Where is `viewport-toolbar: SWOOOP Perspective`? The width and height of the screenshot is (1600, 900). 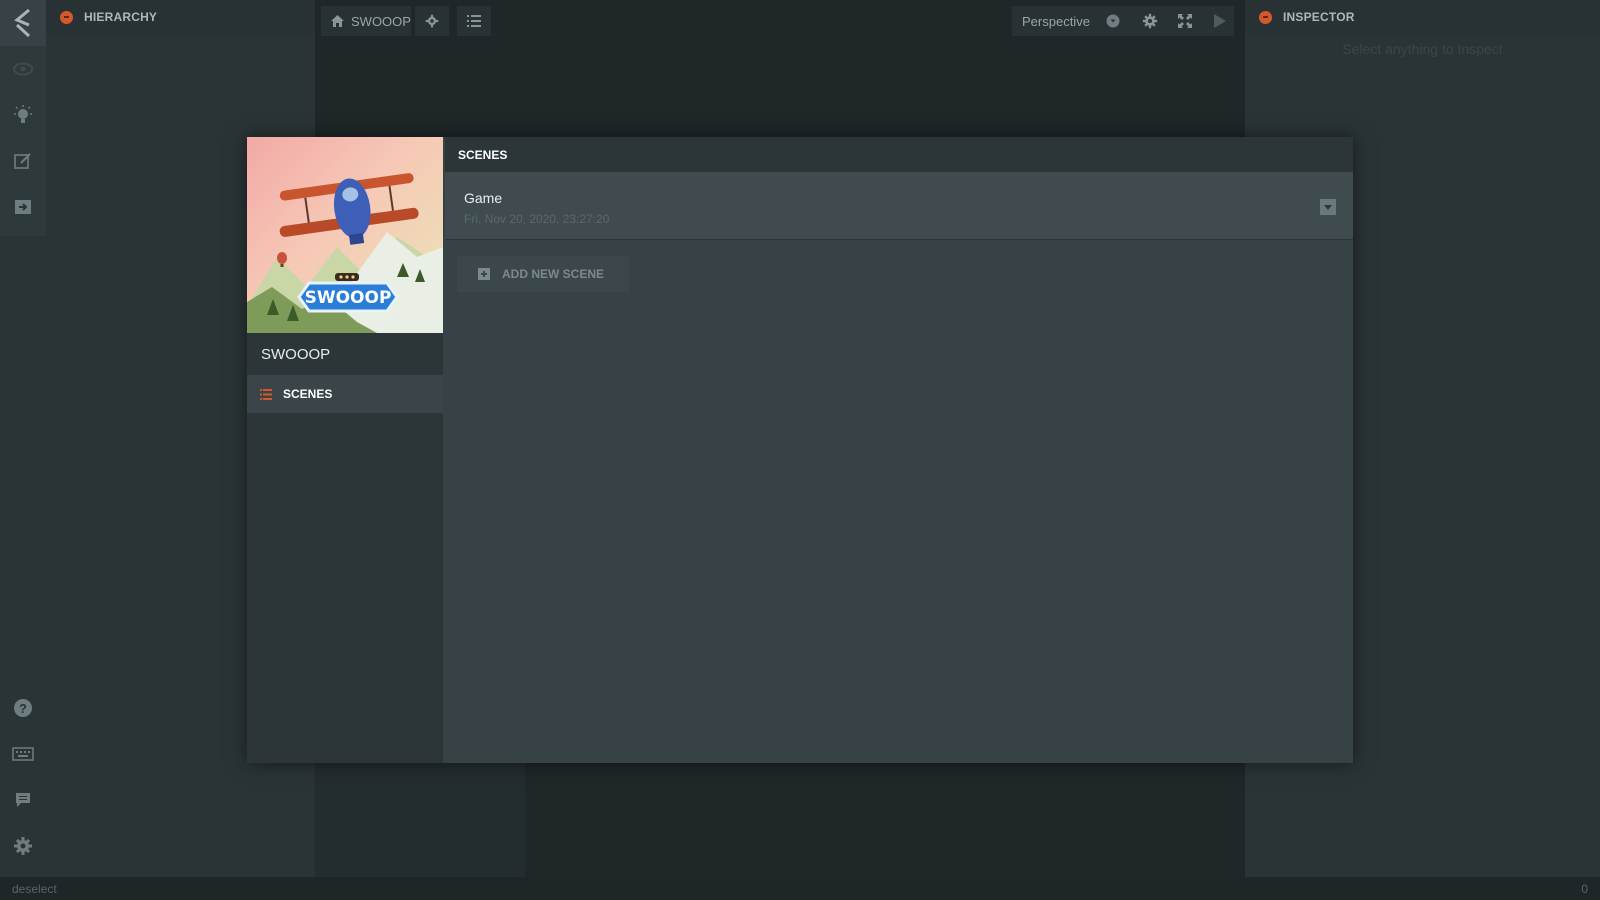 viewport-toolbar: SWOOOP Perspective is located at coordinates (780, 21).